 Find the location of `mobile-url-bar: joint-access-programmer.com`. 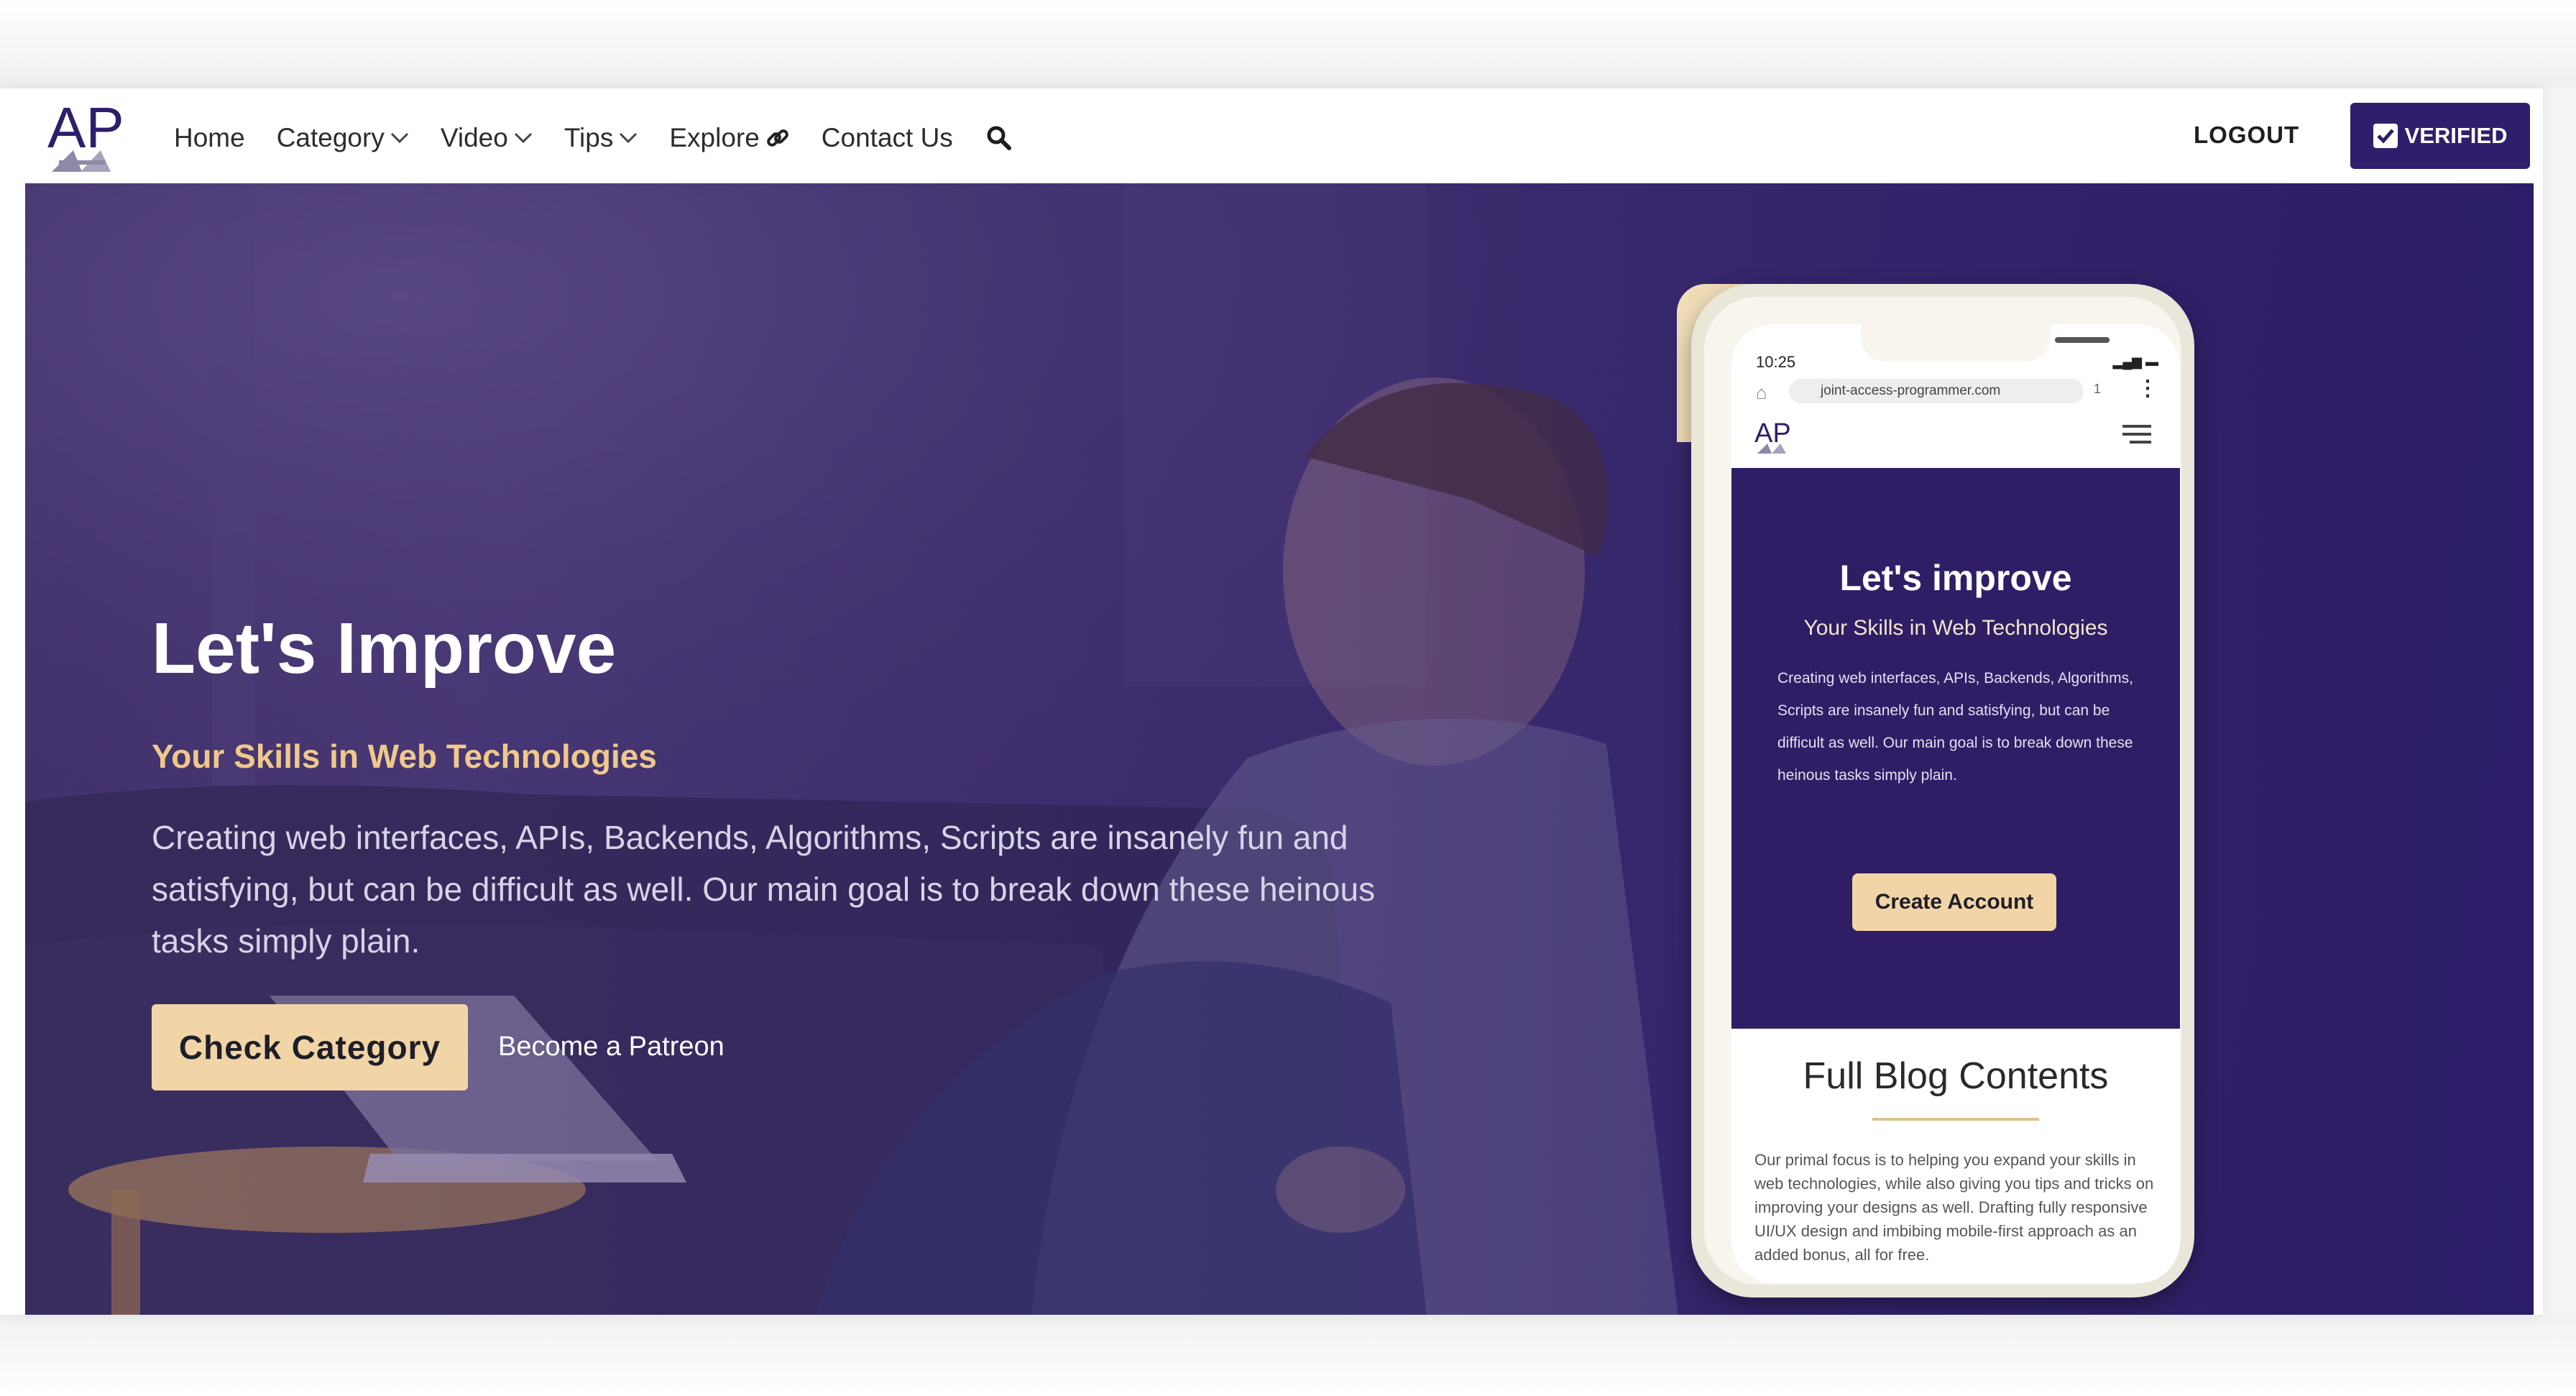

mobile-url-bar: joint-access-programmer.com is located at coordinates (1936, 391).